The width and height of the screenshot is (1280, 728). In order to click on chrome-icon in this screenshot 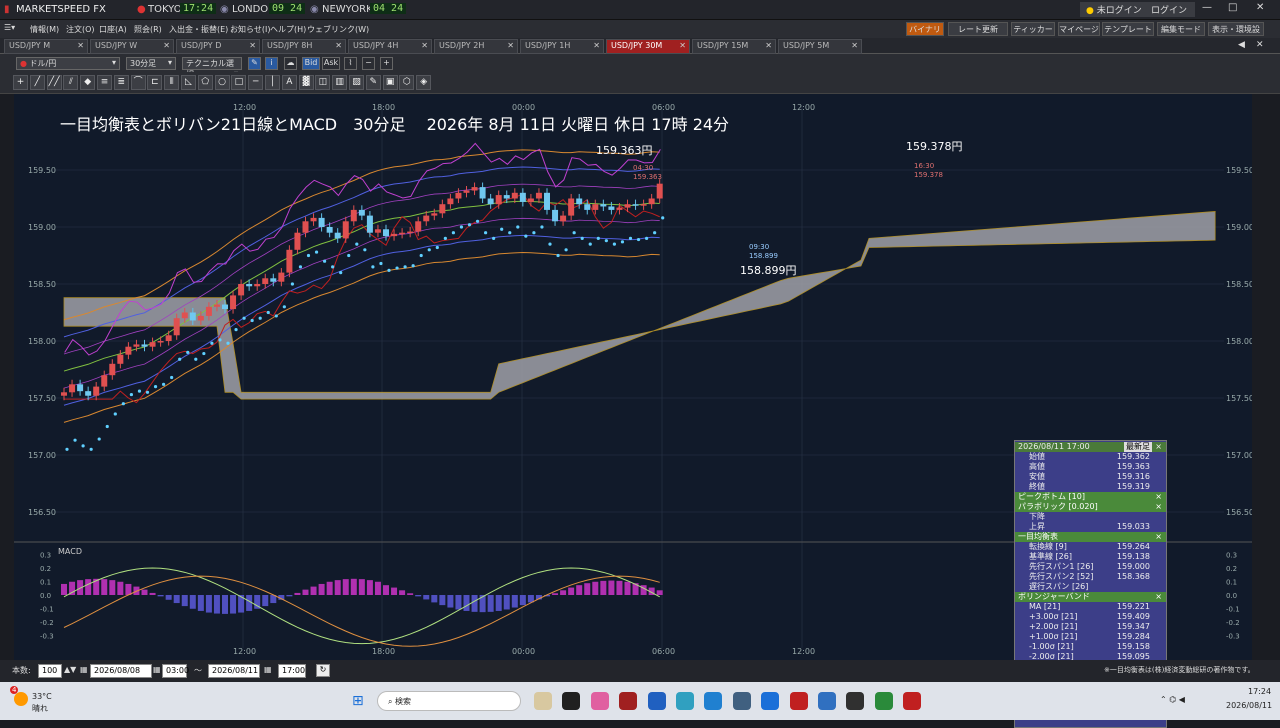, I will do `click(883, 701)`.